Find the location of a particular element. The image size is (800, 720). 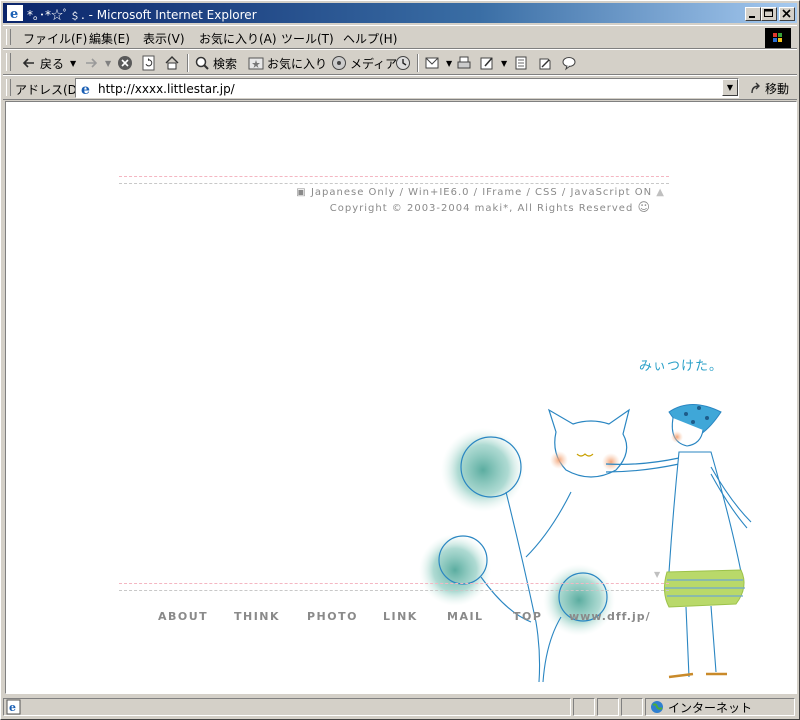

address-input: e http://xxxx.littlestar.jp/ is located at coordinates (407, 88).